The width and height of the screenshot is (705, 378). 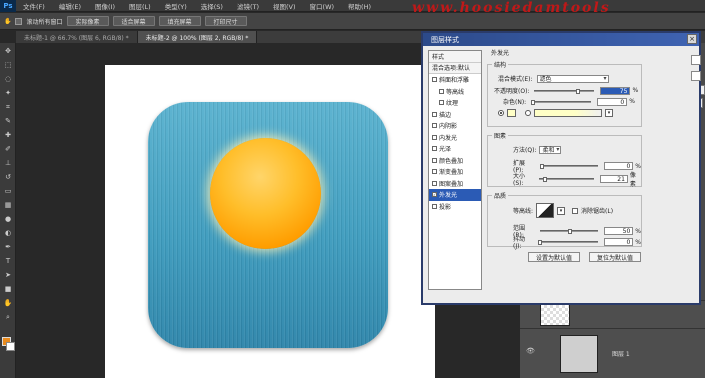 I want to click on menu-item: 视图(V), so click(x=284, y=6).